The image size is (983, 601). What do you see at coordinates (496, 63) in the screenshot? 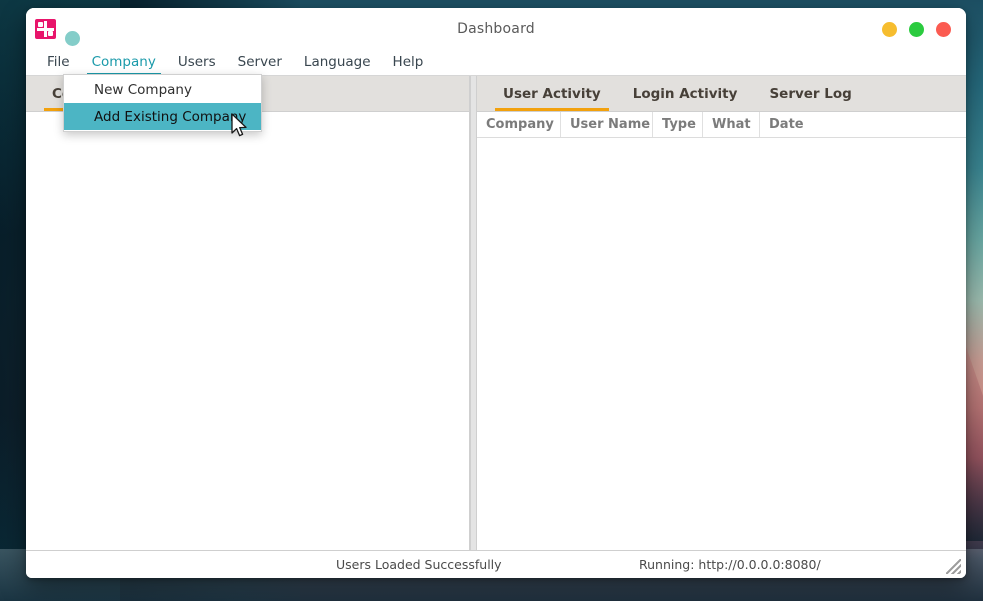
I see `menubar: File Company Users Server Language Help` at bounding box center [496, 63].